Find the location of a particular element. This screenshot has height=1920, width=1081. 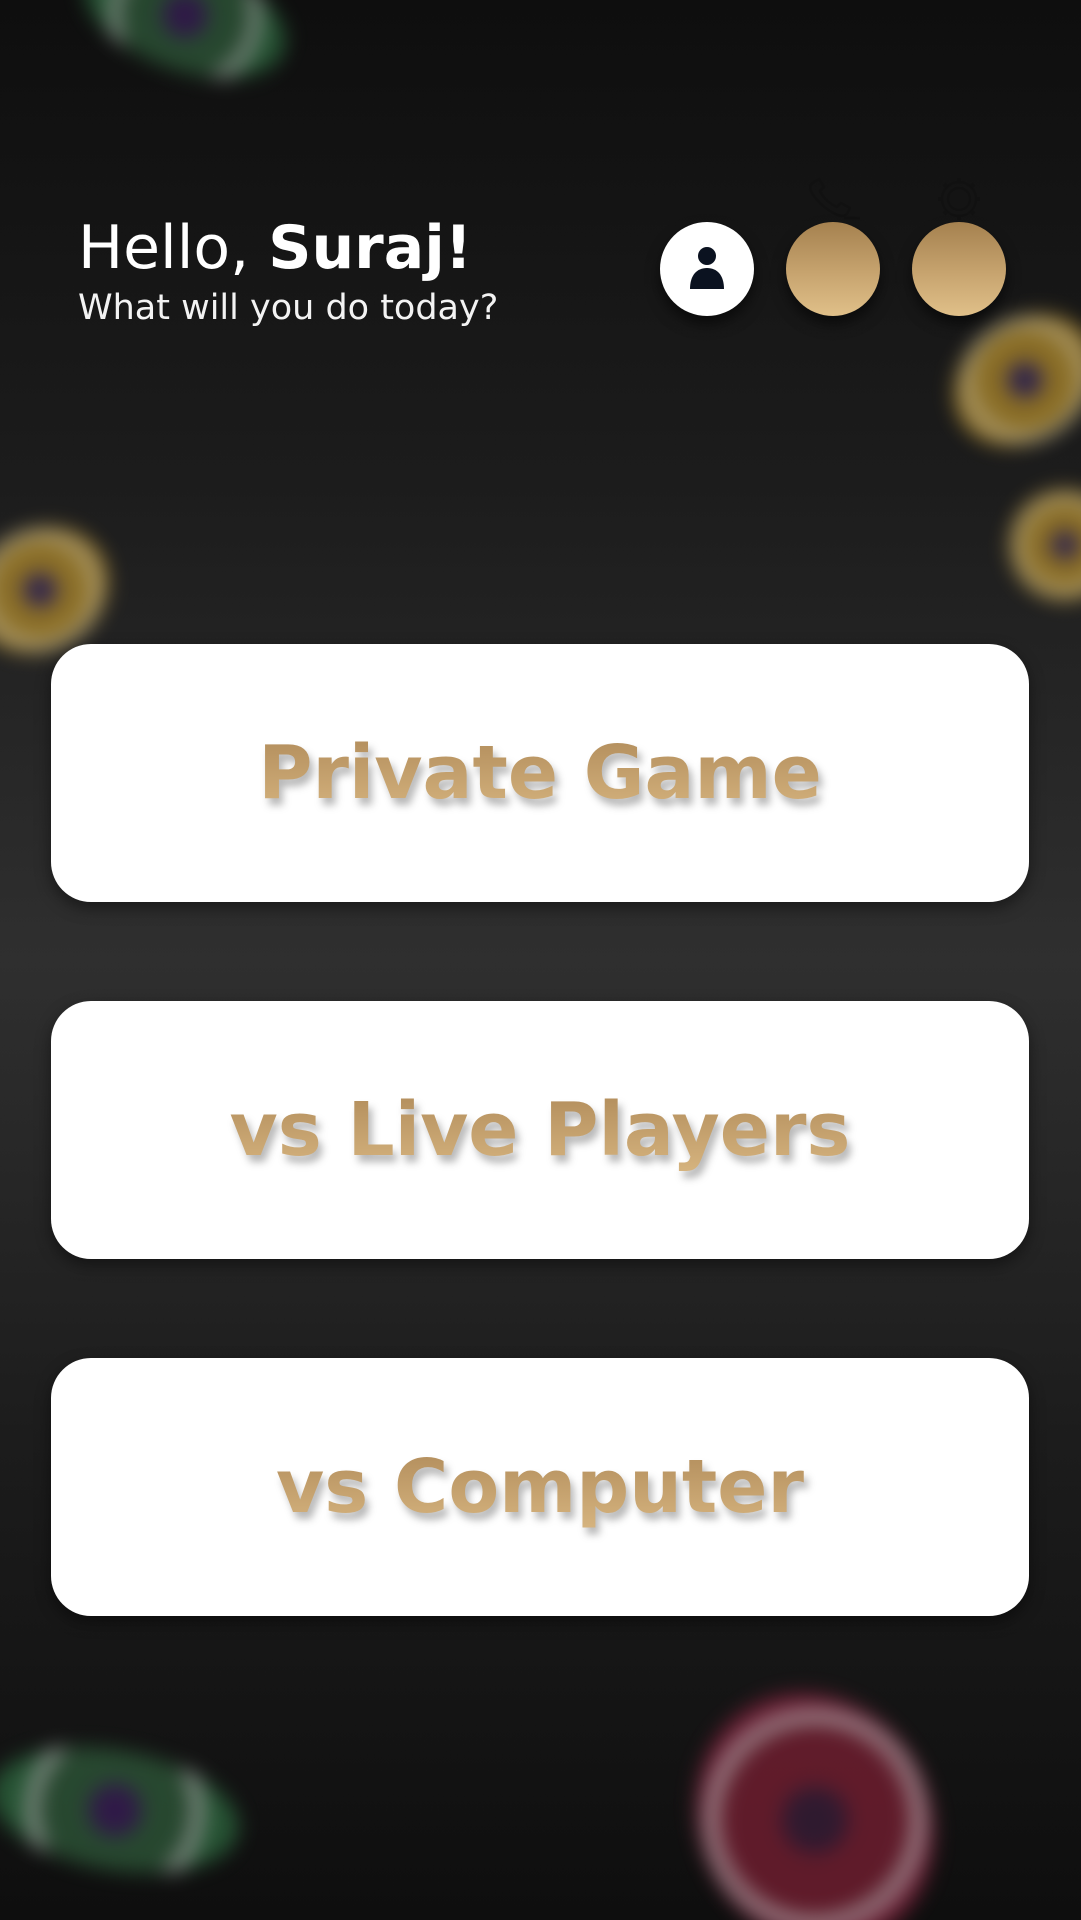

private-game-label: Private Game is located at coordinates (540, 773).